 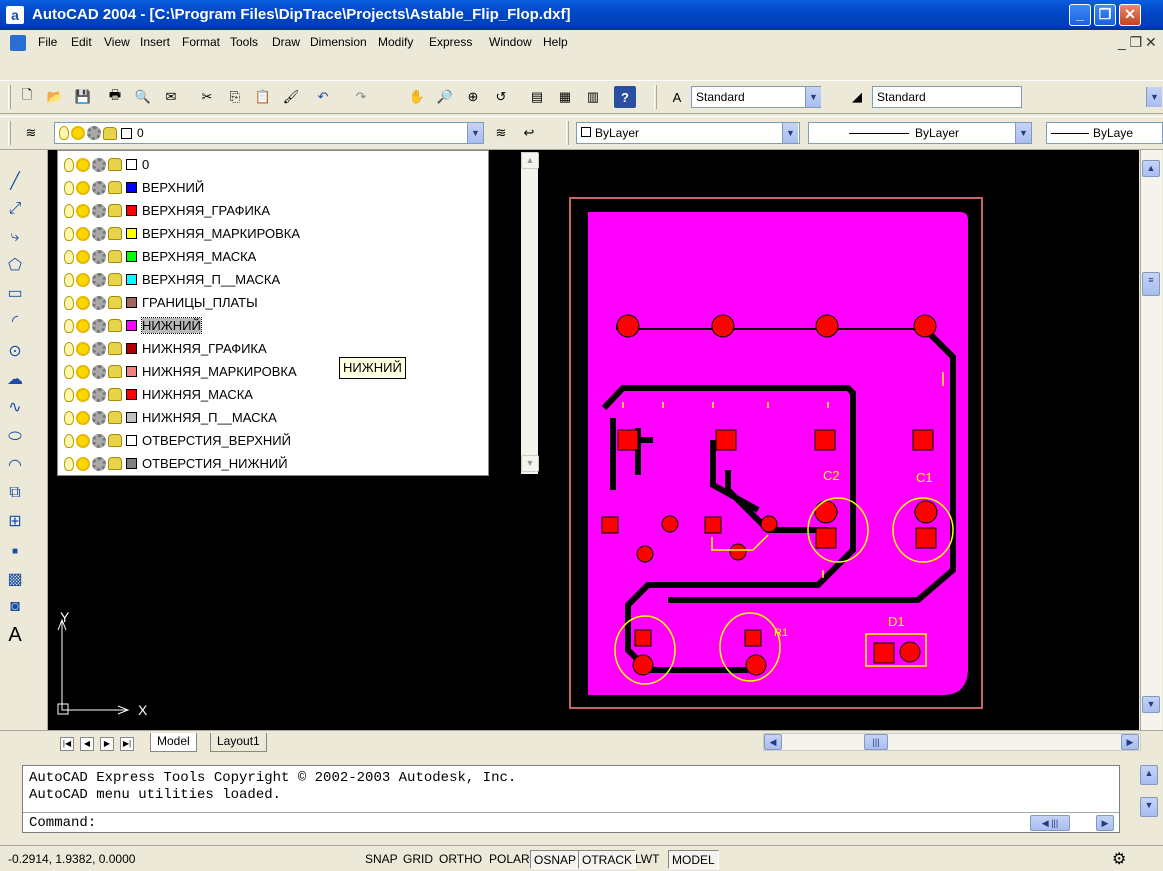 I want to click on tab-layout1: Layout1, so click(x=238, y=742).